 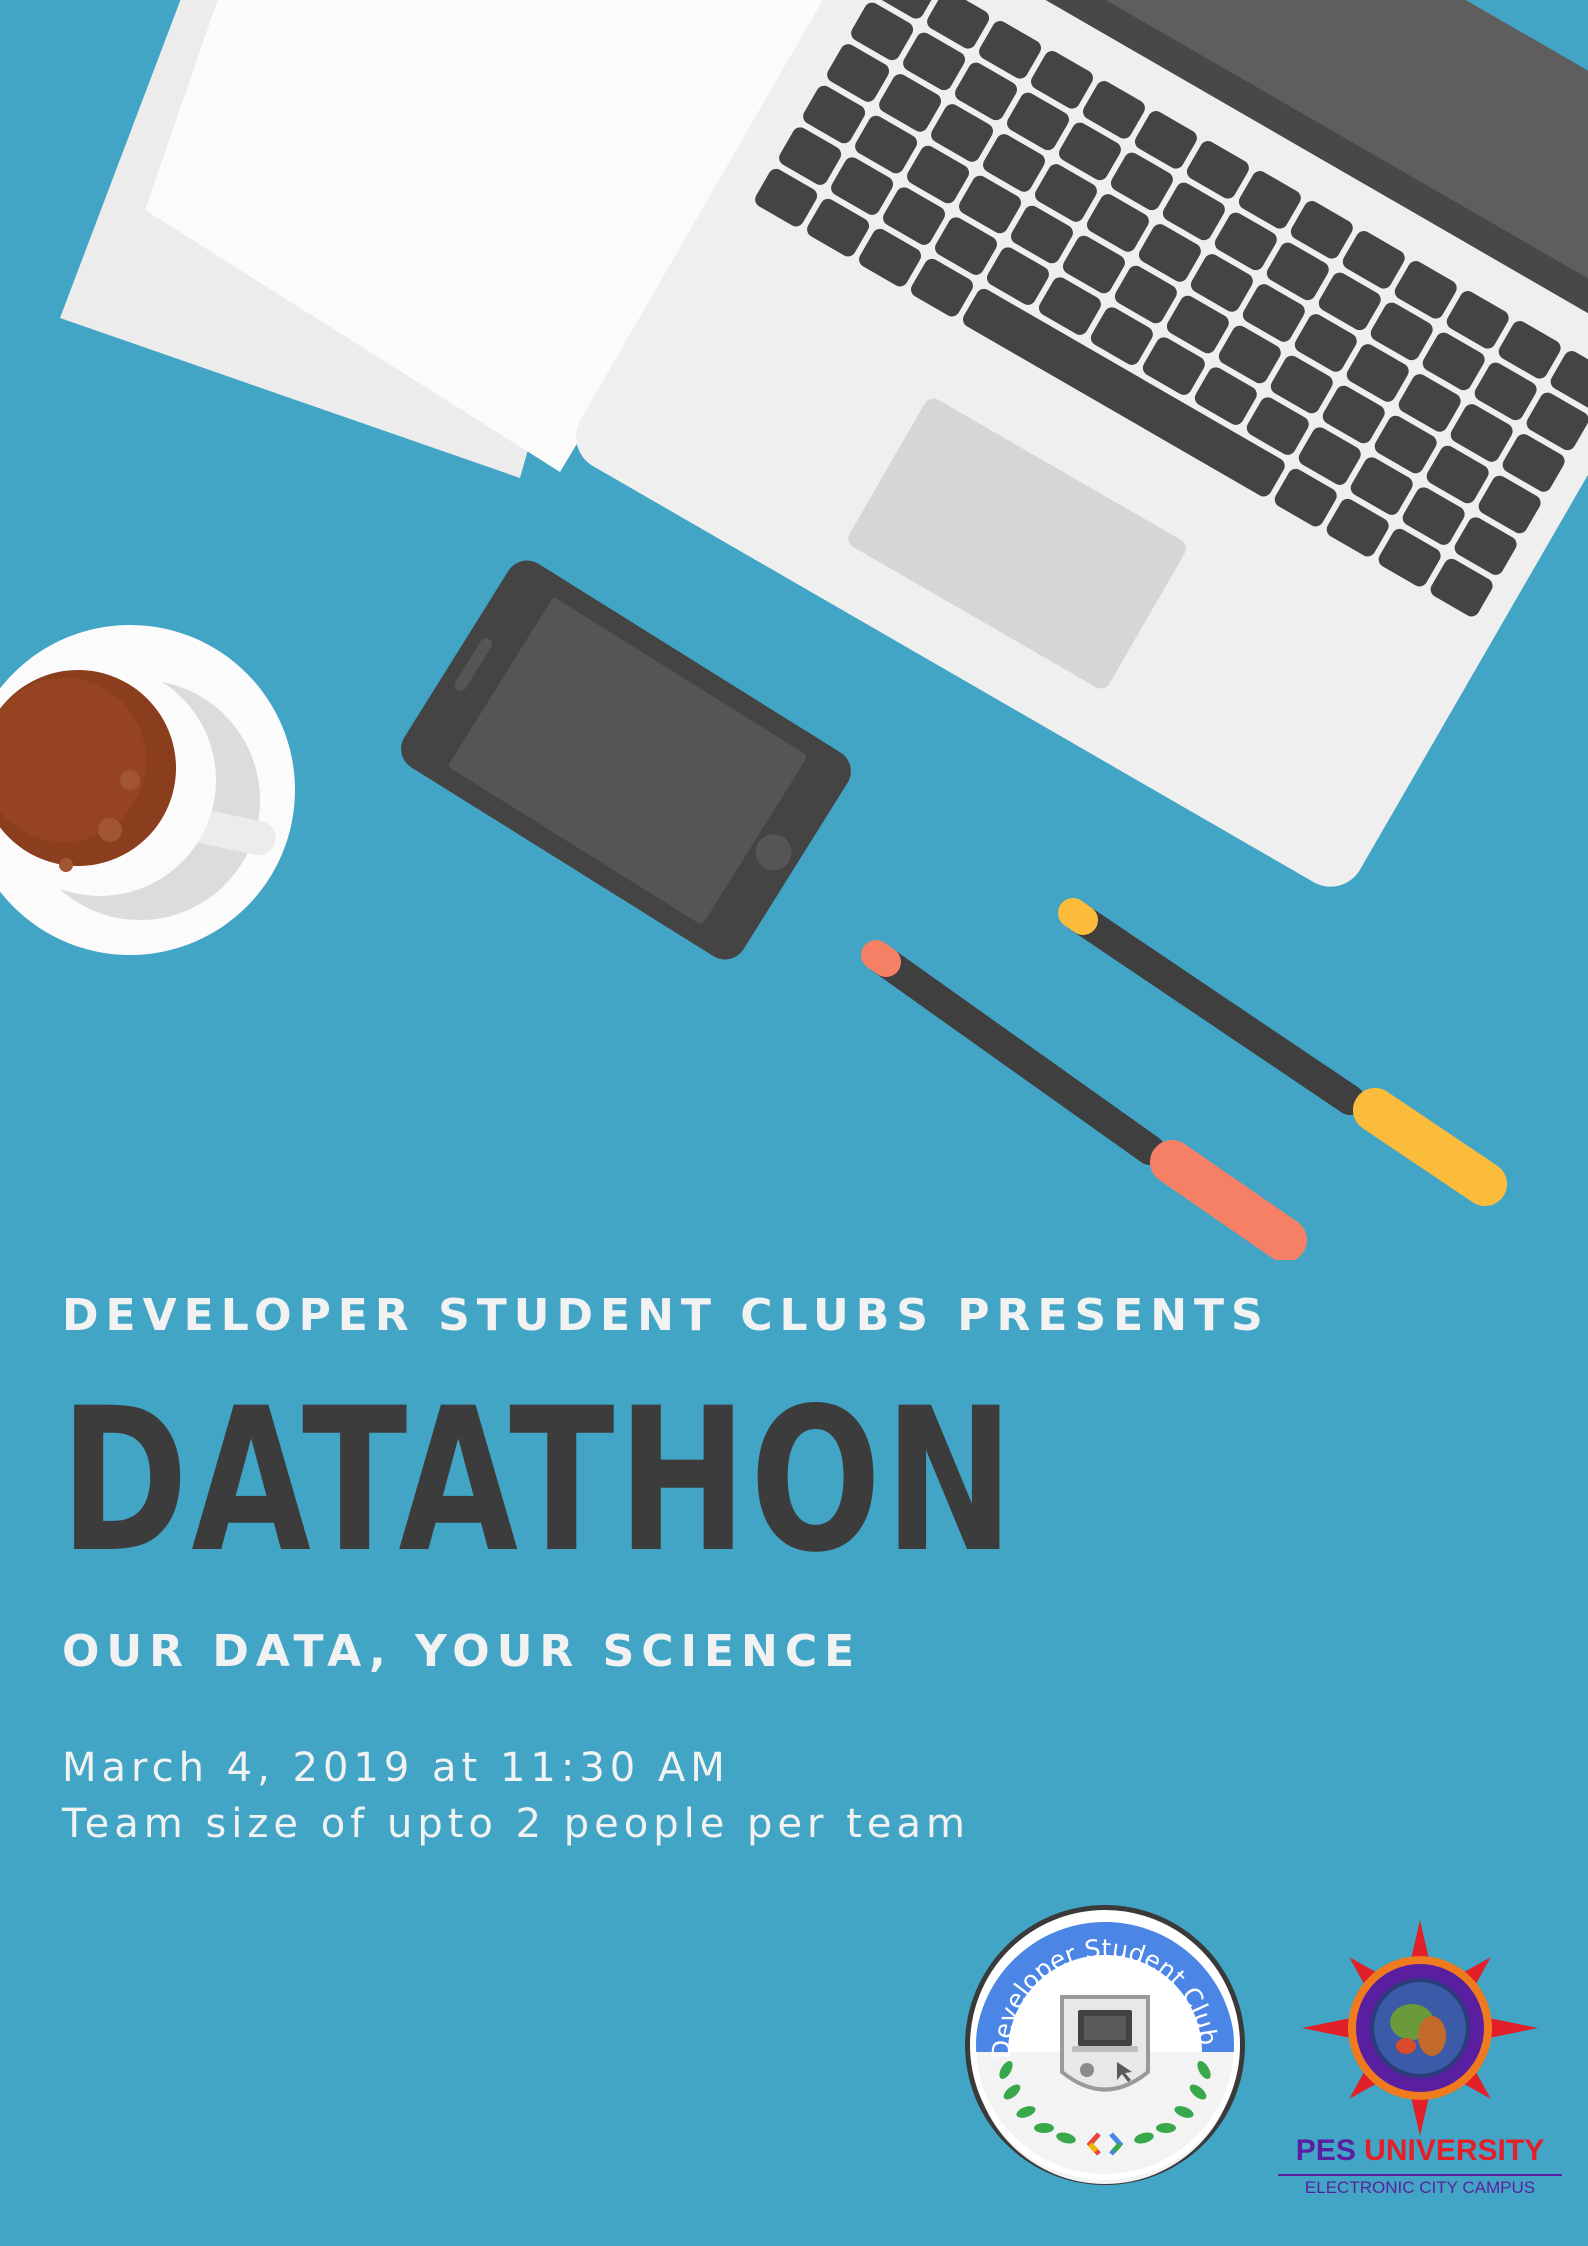 What do you see at coordinates (462, 1651) in the screenshot?
I see `event-tagline: OUR DATA, YOUR SCIENCE` at bounding box center [462, 1651].